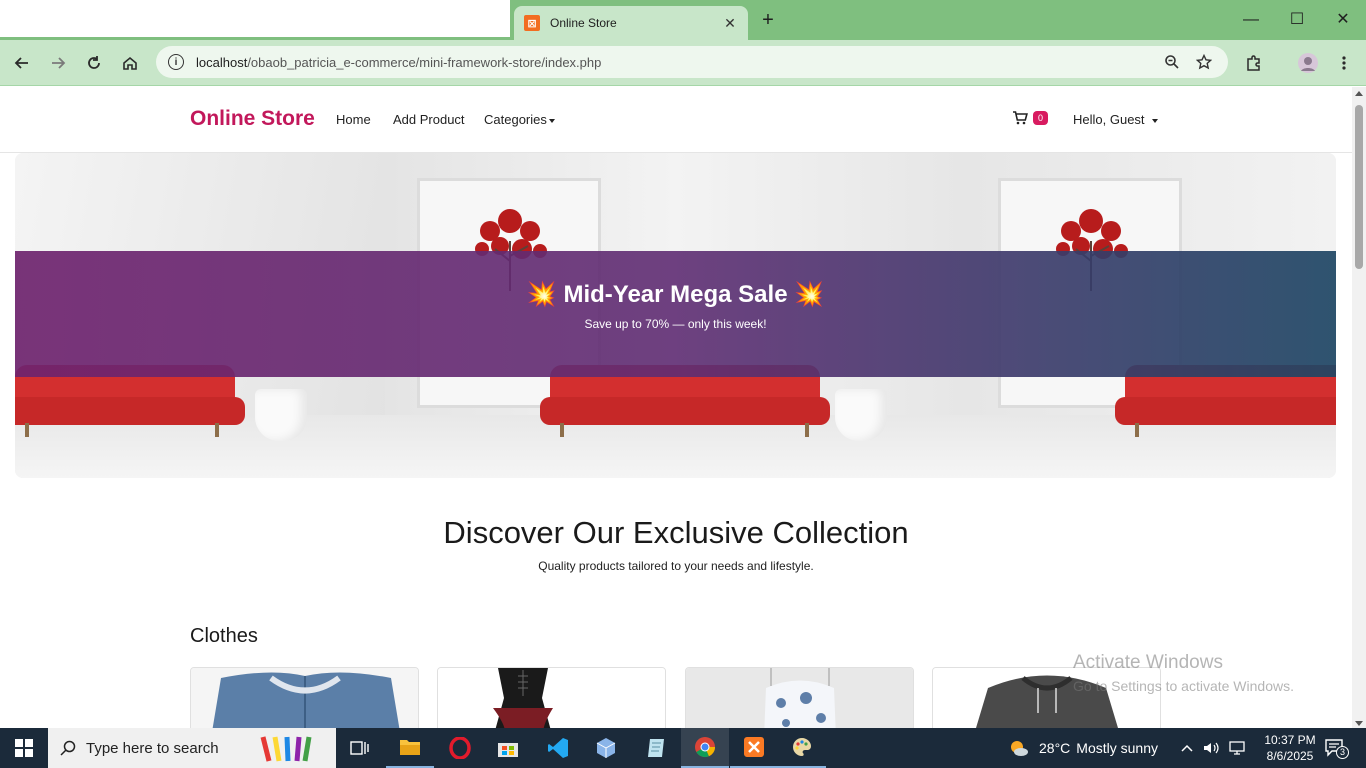 The image size is (1366, 768). I want to click on store-bag-icon, so click(508, 750).